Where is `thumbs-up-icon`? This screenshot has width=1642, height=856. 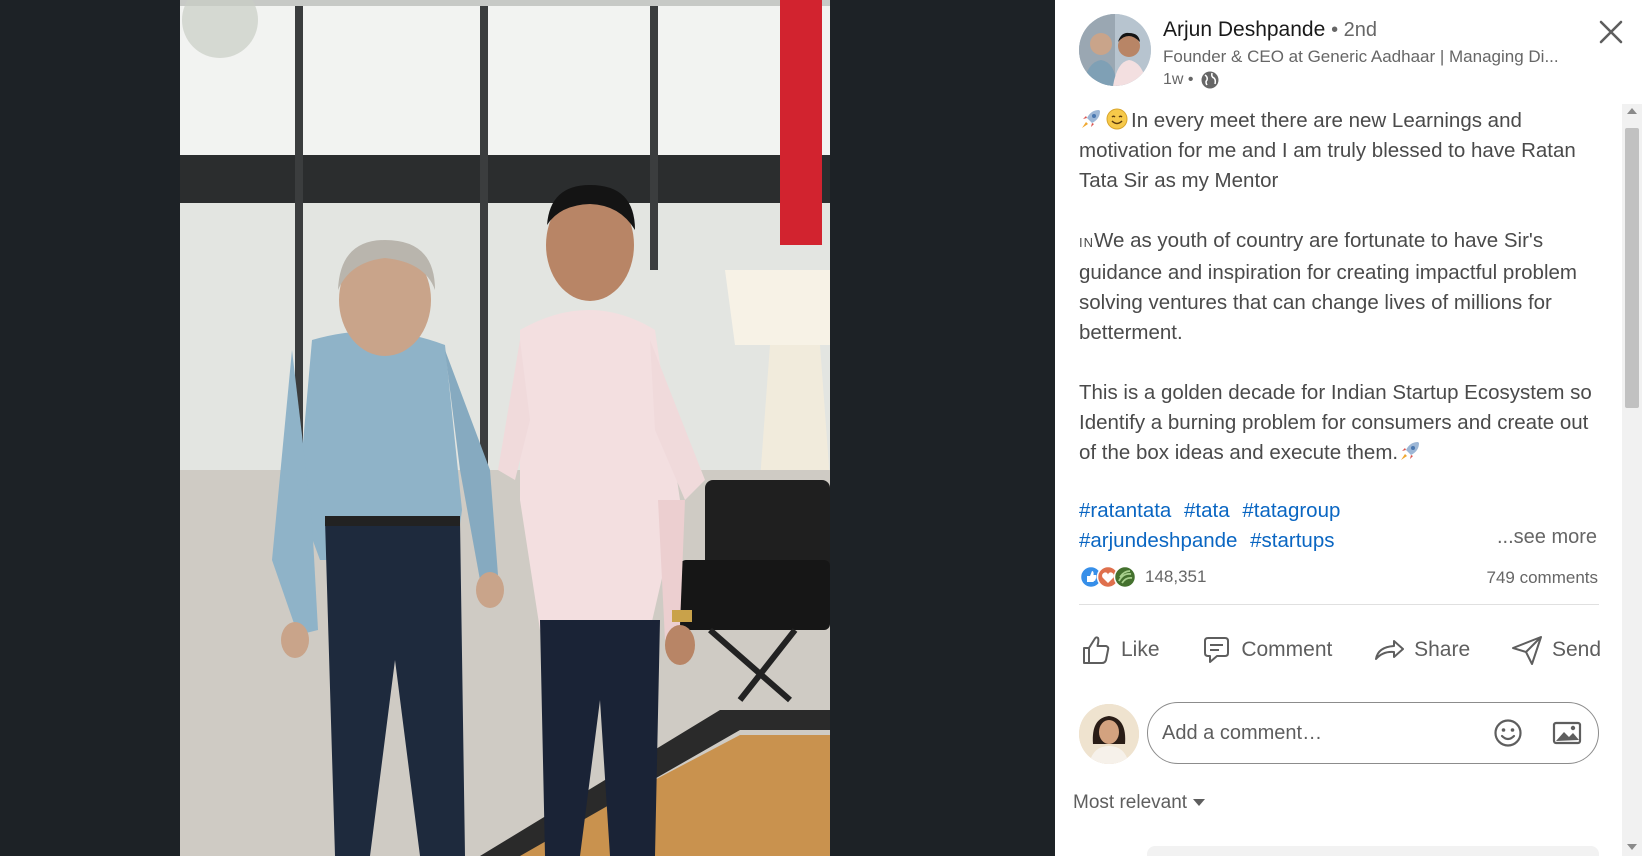 thumbs-up-icon is located at coordinates (1096, 650).